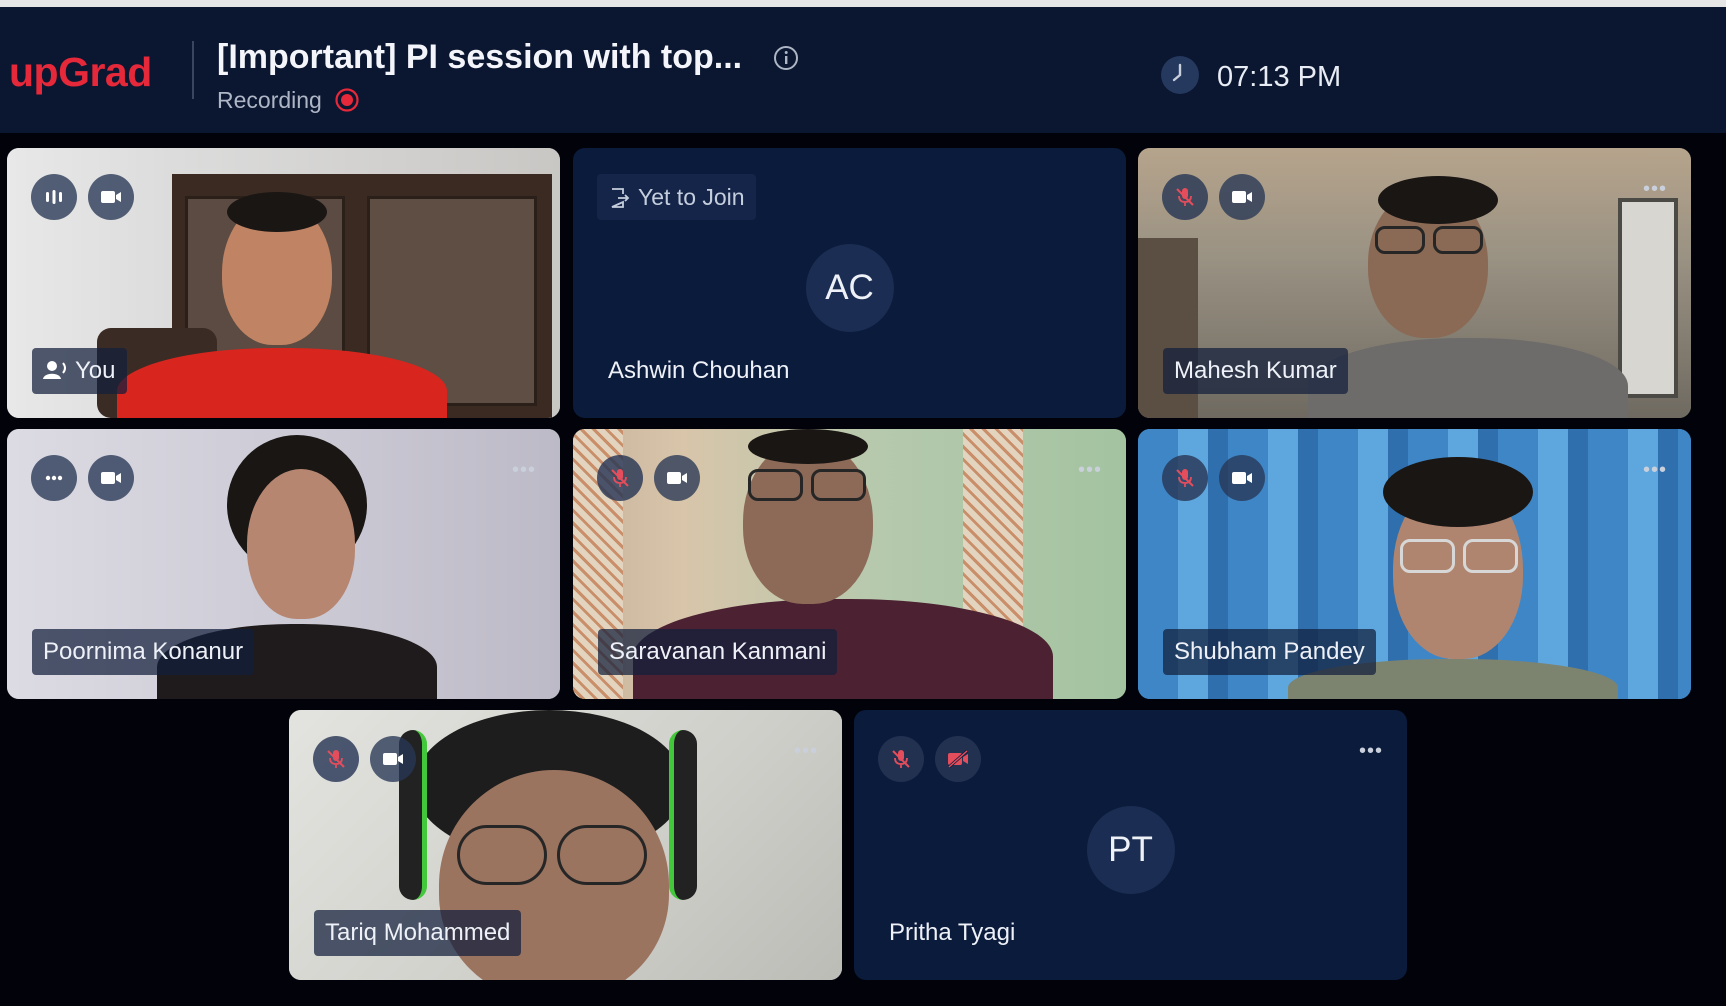  What do you see at coordinates (952, 932) in the screenshot?
I see `participant-name: Pritha Tyagi` at bounding box center [952, 932].